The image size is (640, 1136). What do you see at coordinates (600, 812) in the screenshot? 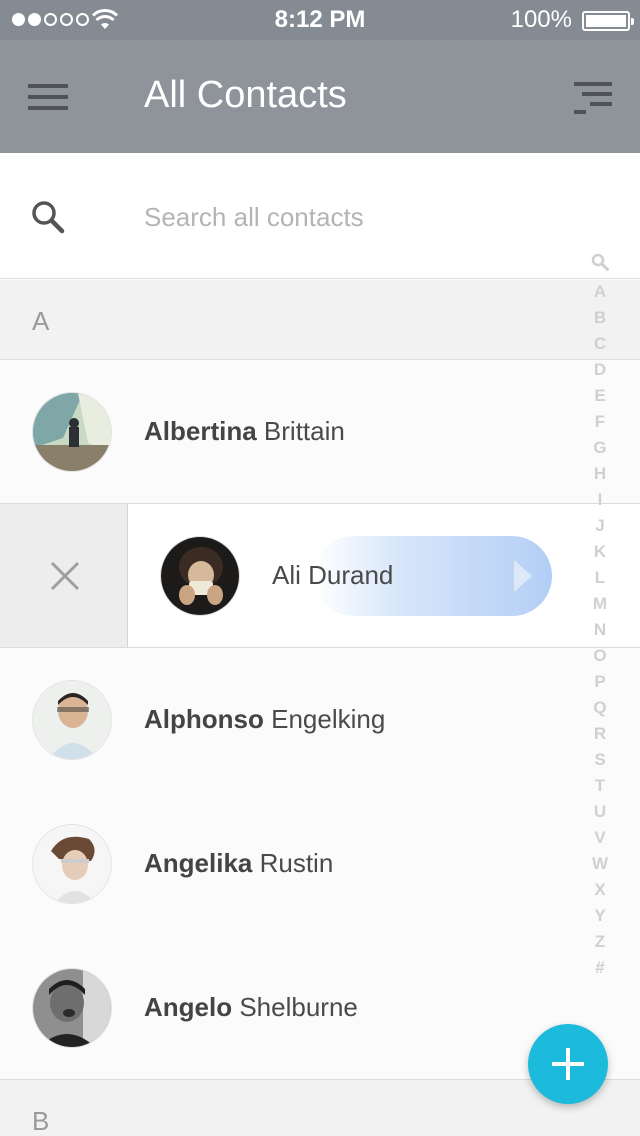
I see `index-letter: U` at bounding box center [600, 812].